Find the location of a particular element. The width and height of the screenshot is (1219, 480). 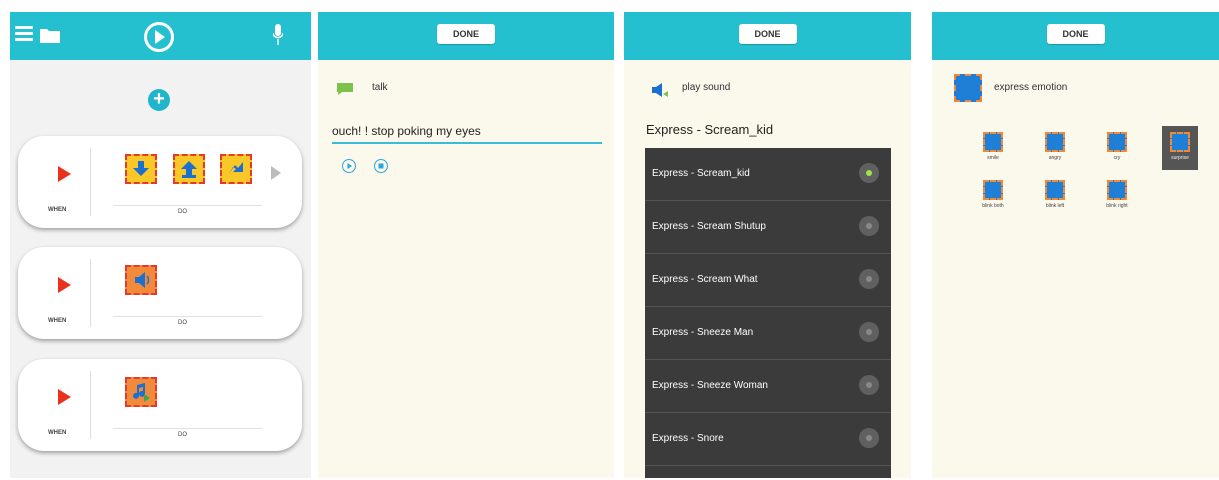

list-item: Express - Sneeze Woman is located at coordinates (768, 386).